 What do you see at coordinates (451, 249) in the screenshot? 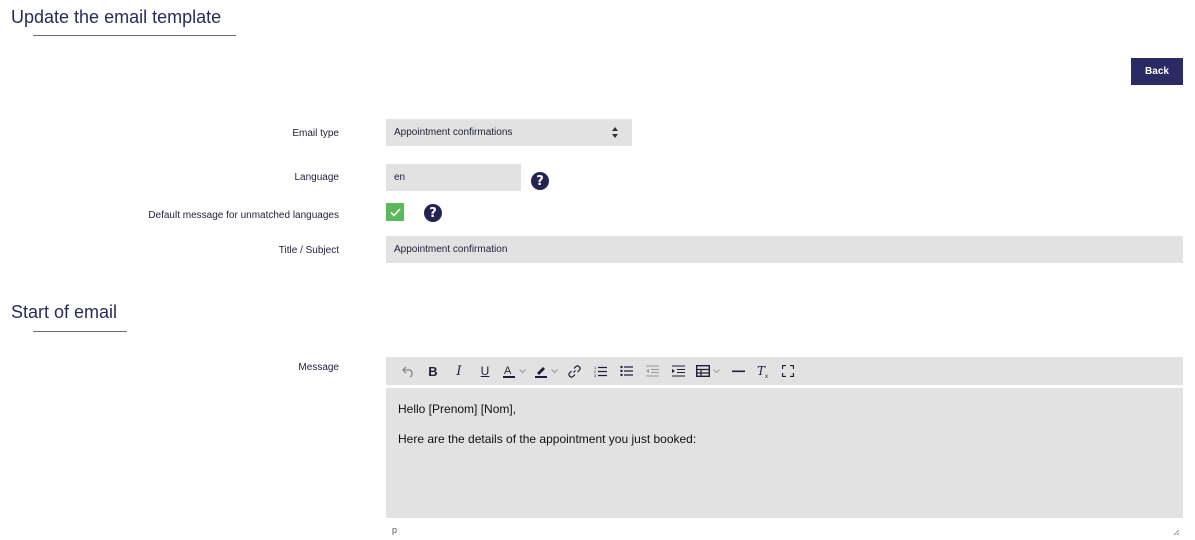
I see `subject-value: Appointment confirmation` at bounding box center [451, 249].